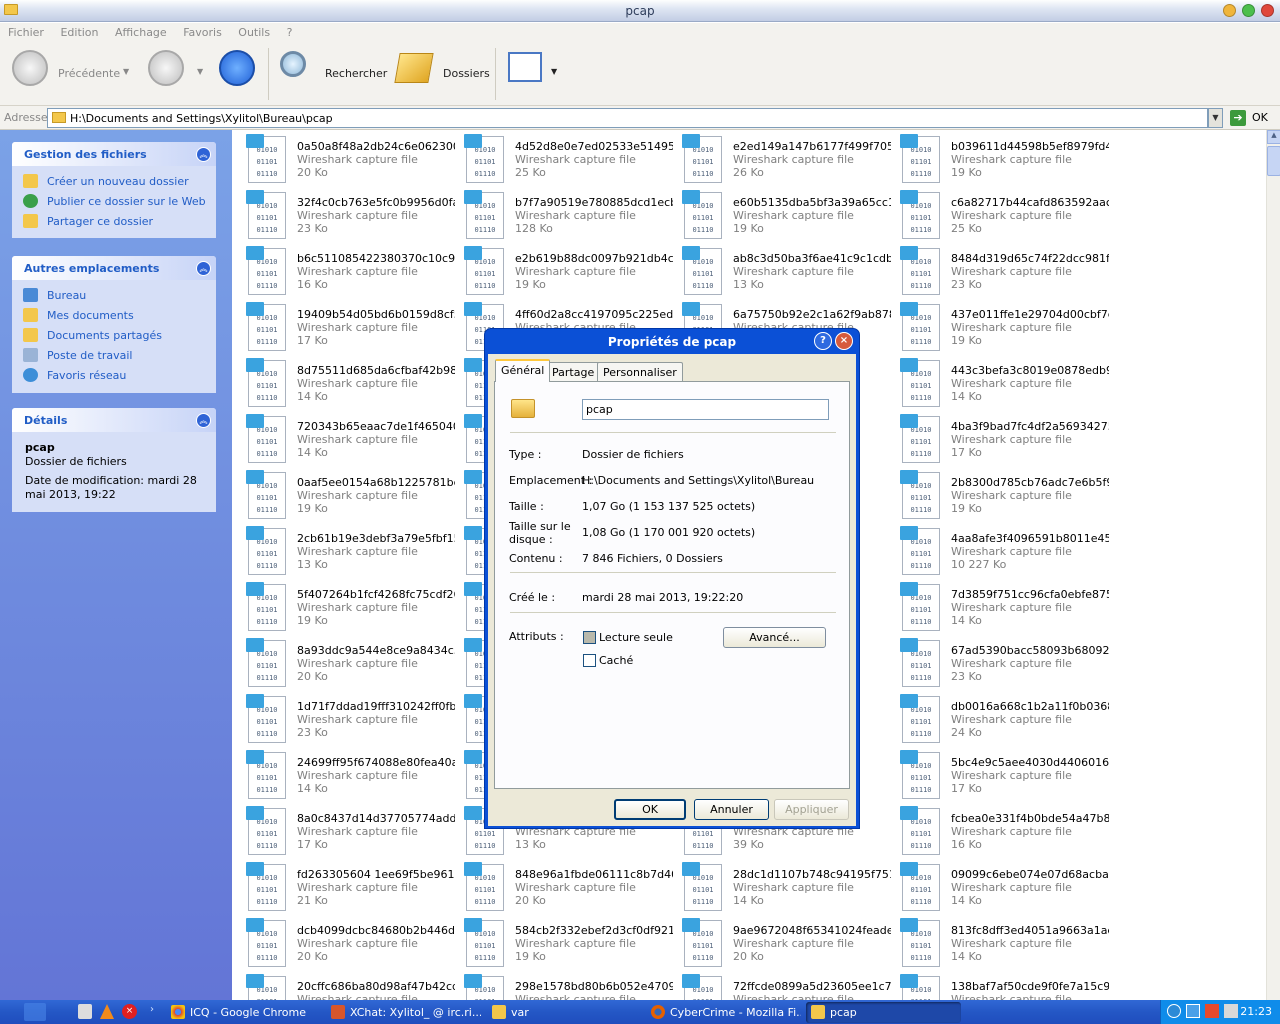  What do you see at coordinates (114, 316) in the screenshot?
I see `place-my-documents: Mes documents` at bounding box center [114, 316].